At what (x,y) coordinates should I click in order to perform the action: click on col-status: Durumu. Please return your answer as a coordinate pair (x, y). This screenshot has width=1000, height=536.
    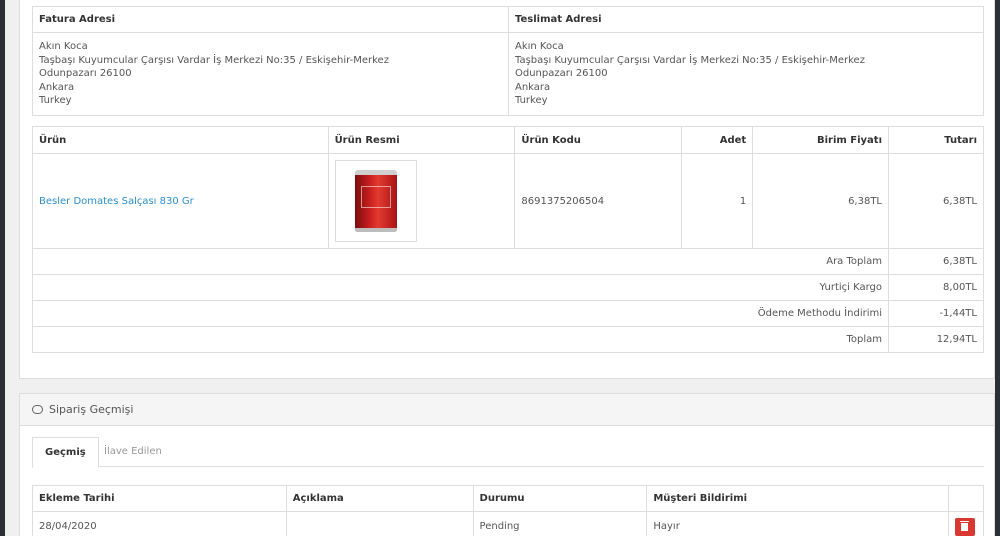
    Looking at the image, I should click on (560, 498).